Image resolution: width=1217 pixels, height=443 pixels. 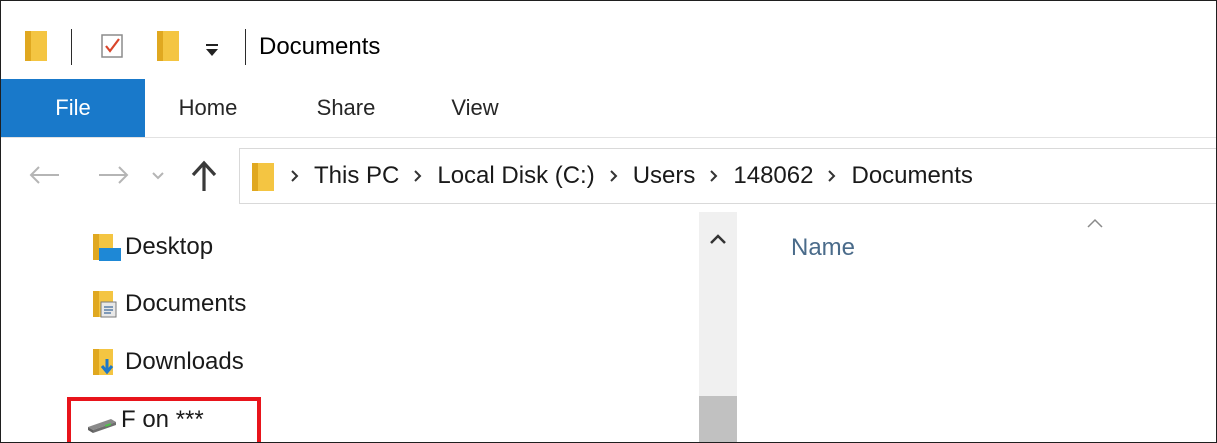 I want to click on tab-home: Home, so click(x=208, y=108).